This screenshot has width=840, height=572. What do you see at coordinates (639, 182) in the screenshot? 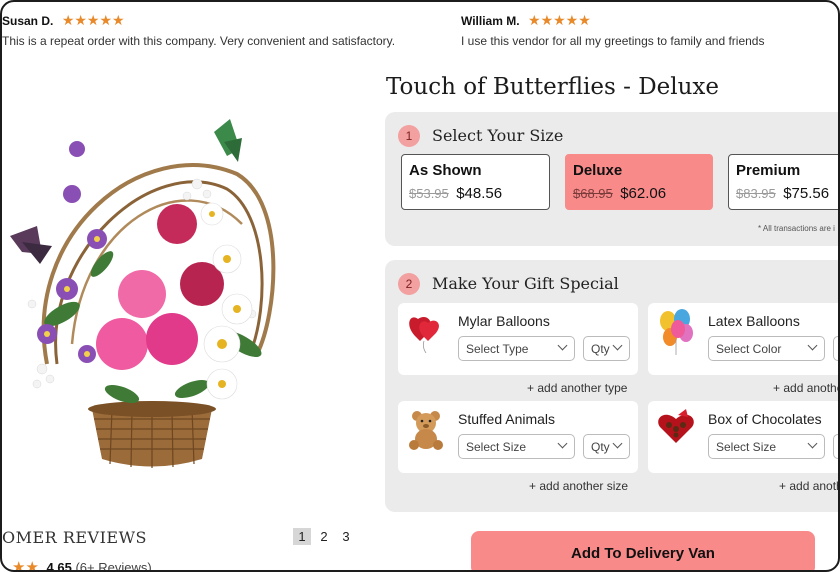
I see `size-option-deluxe: Deluxe $68.95 $62.06` at bounding box center [639, 182].